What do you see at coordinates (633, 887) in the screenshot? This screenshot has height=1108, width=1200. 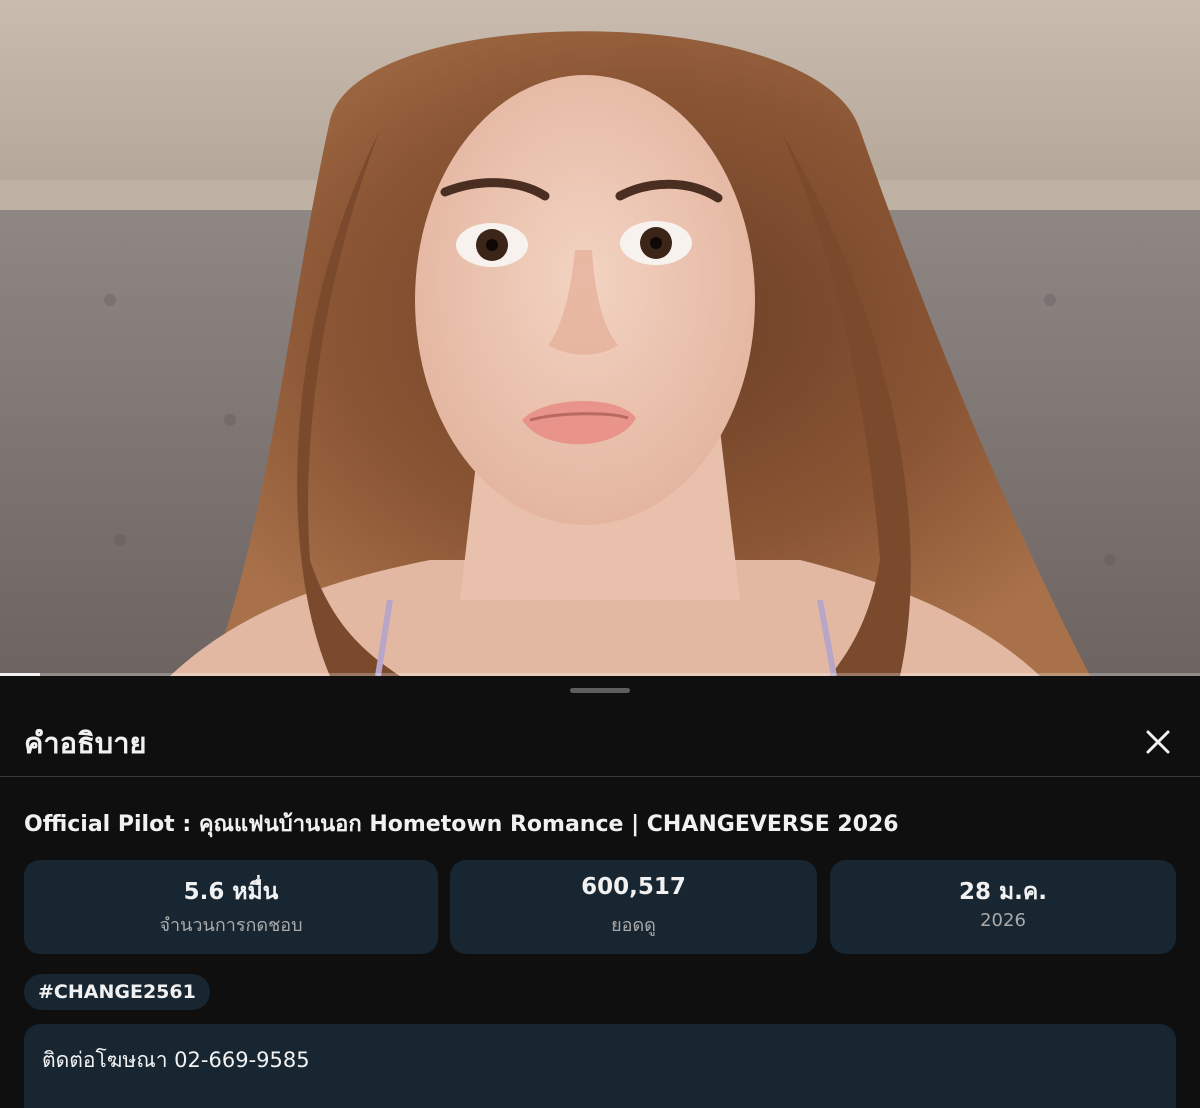 I see `views-count: 600,517` at bounding box center [633, 887].